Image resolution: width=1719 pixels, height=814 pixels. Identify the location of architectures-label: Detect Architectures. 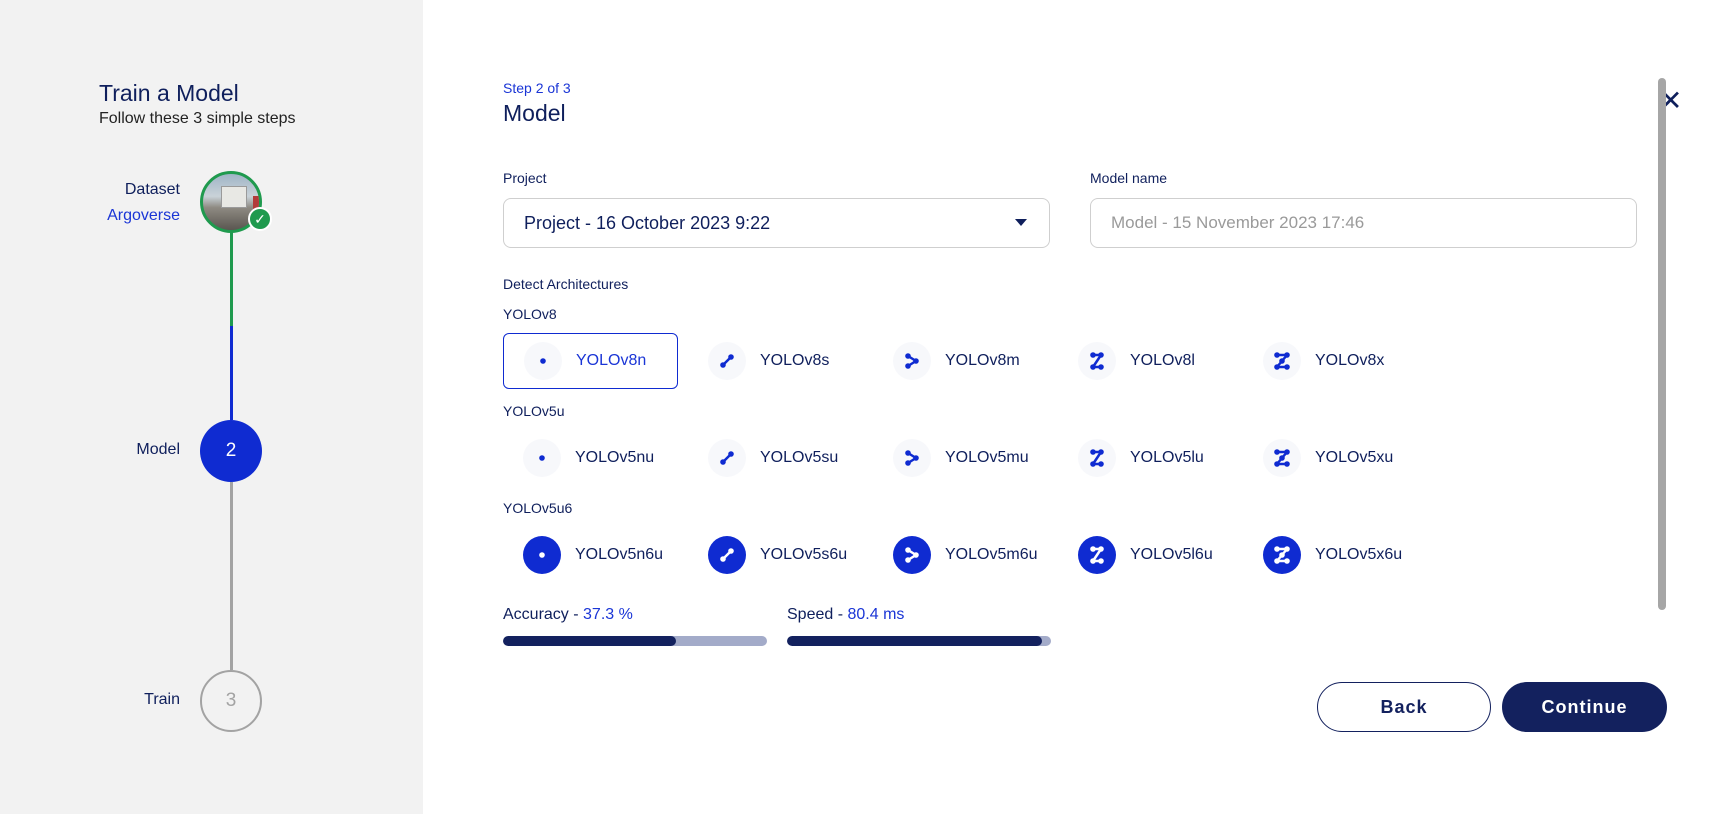
(566, 284).